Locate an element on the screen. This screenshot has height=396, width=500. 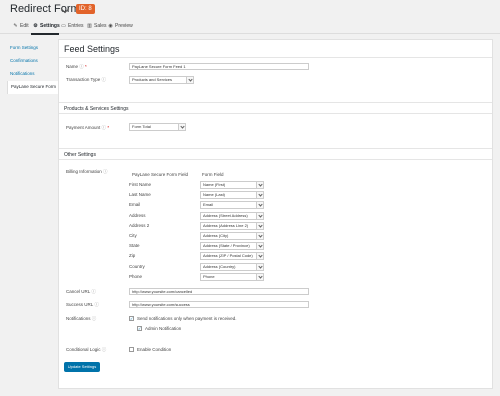
admin-notification-label: Admin Notification is located at coordinates (163, 328).